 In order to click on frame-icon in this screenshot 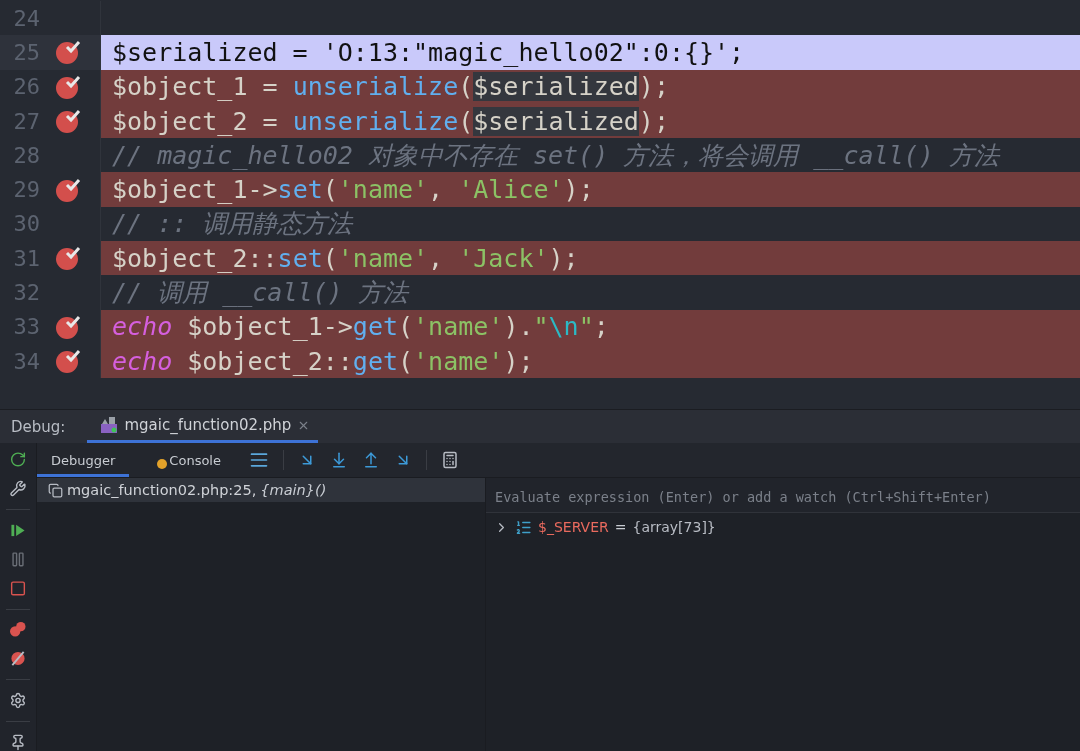, I will do `click(55, 490)`.